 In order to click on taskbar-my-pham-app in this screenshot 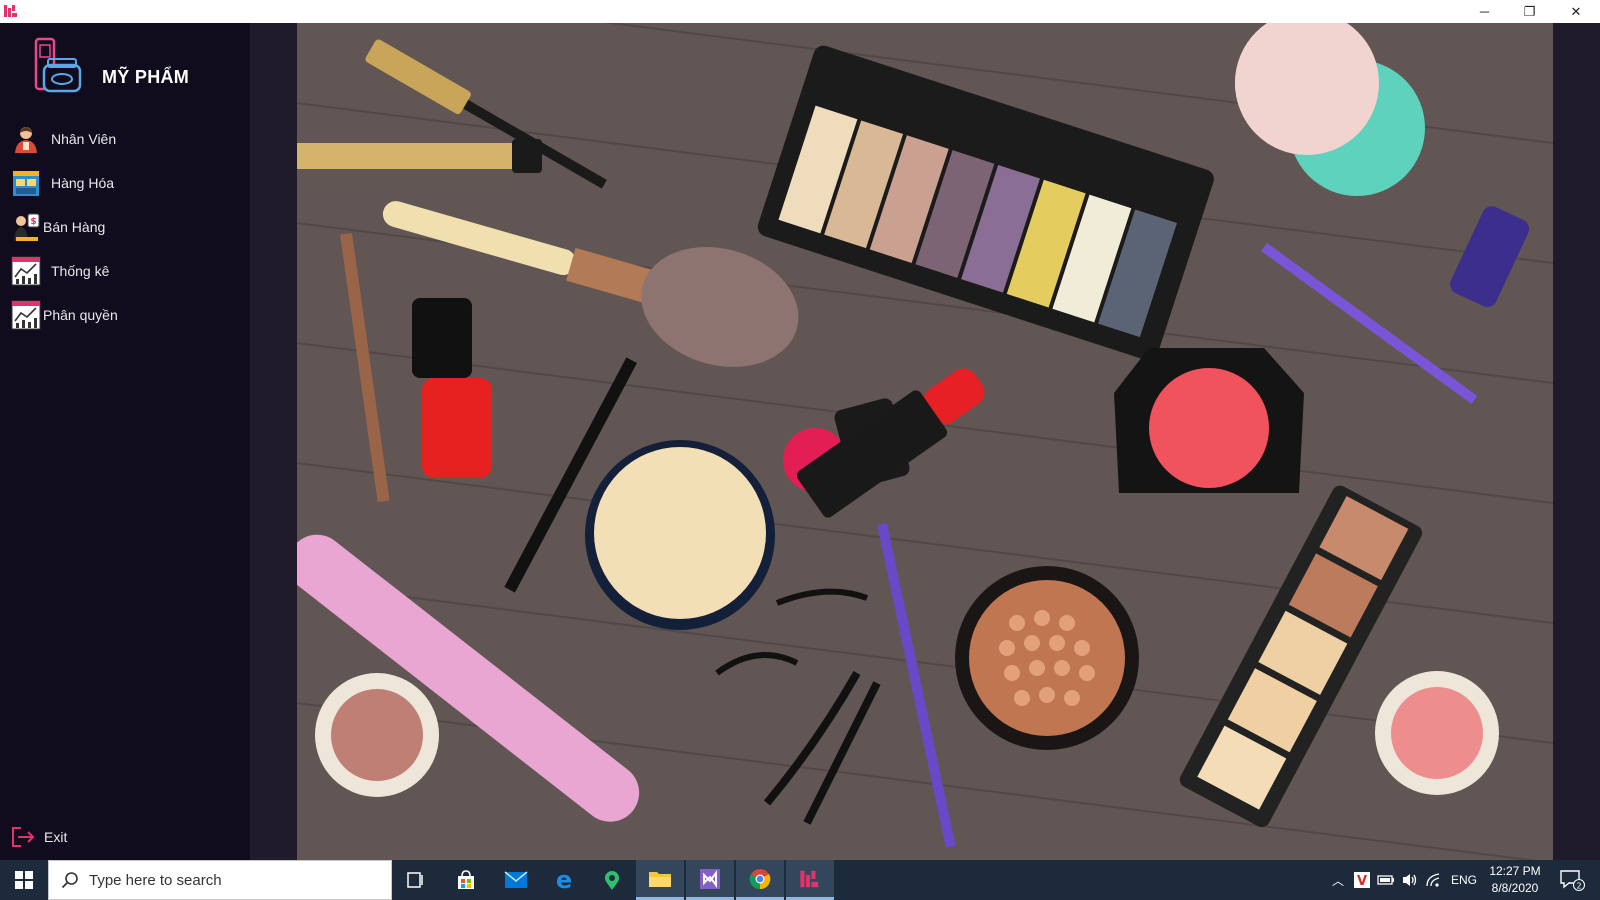, I will do `click(810, 880)`.